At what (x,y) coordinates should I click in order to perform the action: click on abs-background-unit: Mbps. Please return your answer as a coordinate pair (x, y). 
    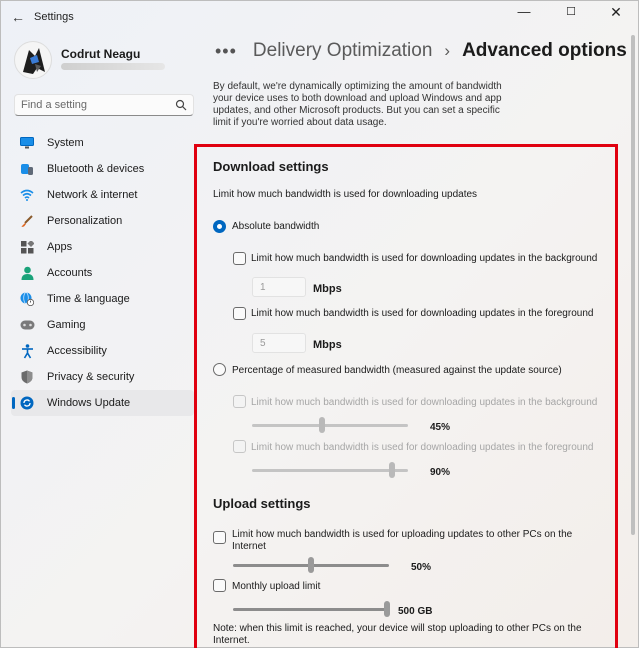
    Looking at the image, I should click on (327, 289).